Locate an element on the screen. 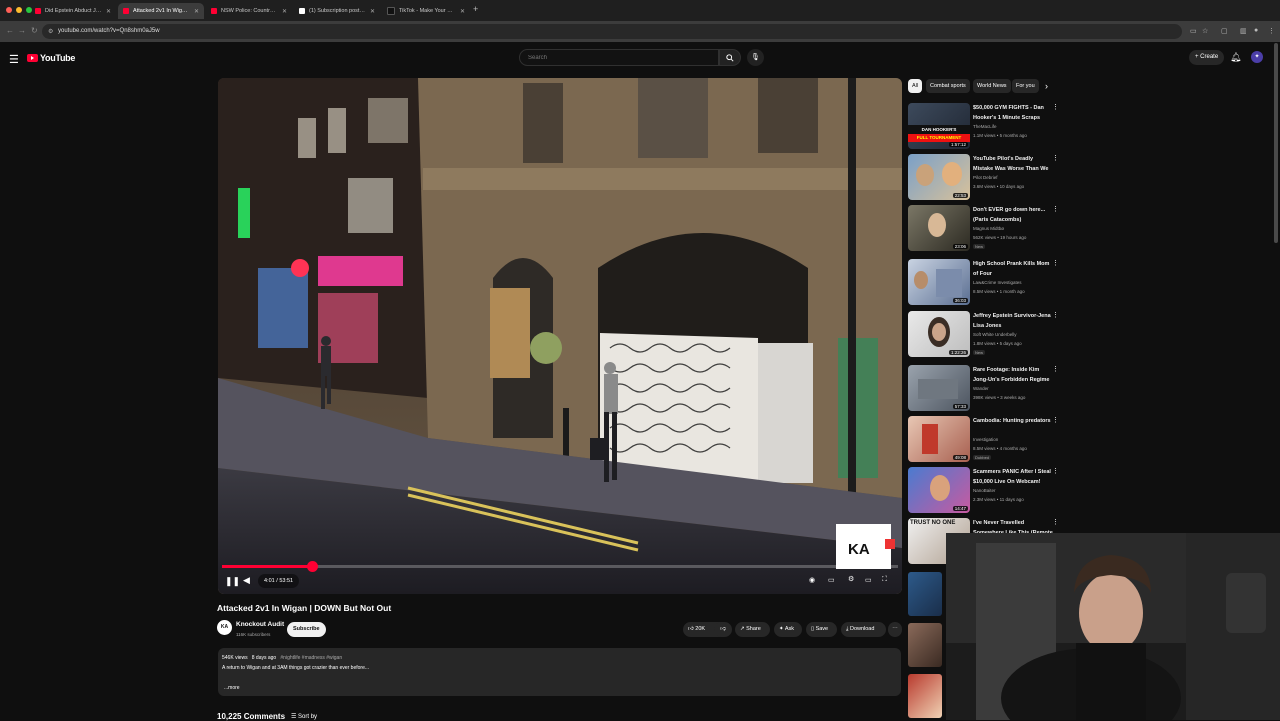 The width and height of the screenshot is (1280, 721). chip-all: All is located at coordinates (915, 86).